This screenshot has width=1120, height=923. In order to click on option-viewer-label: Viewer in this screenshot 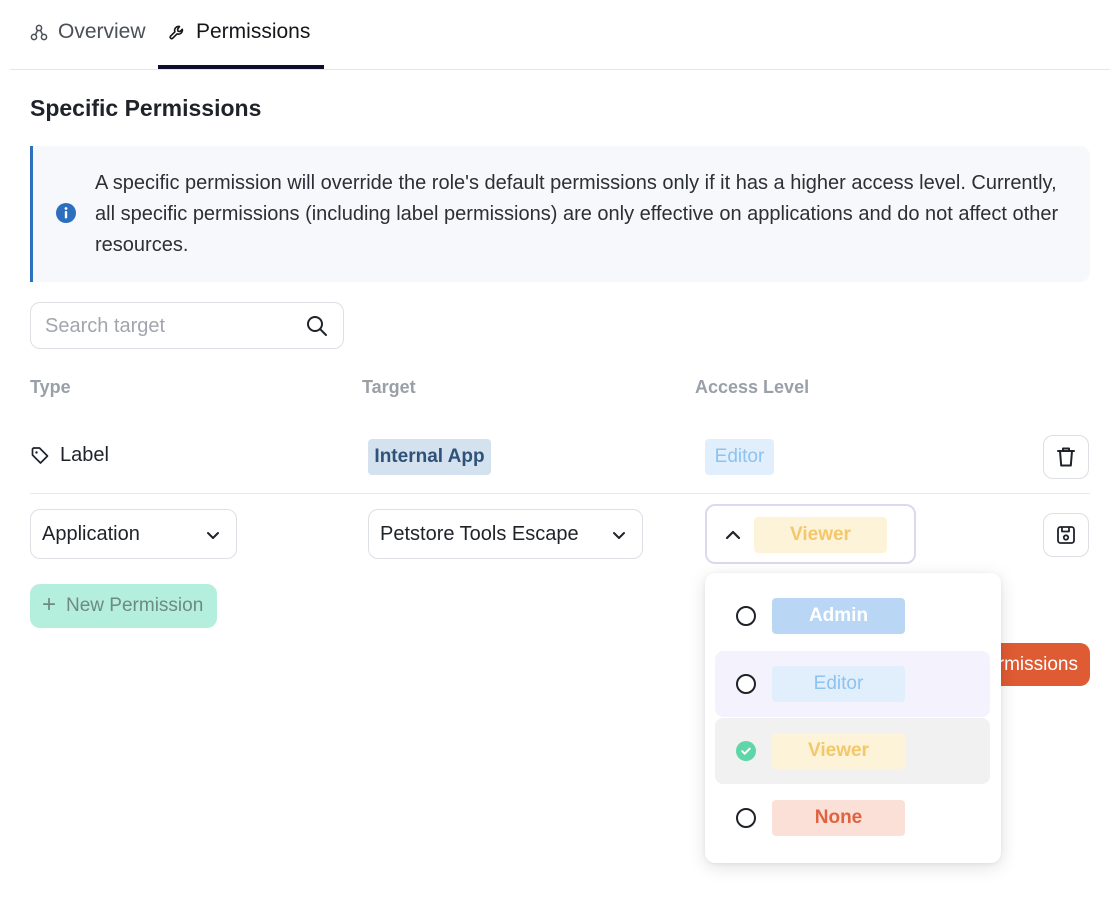, I will do `click(838, 751)`.